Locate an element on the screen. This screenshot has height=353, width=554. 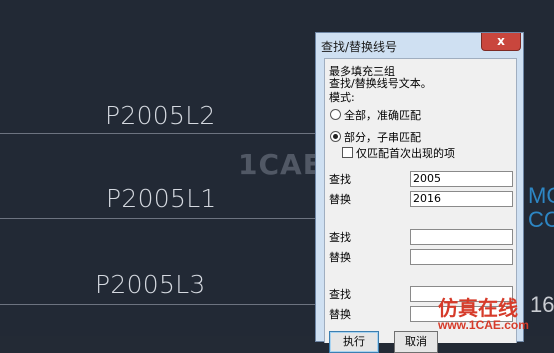
dialog-titlebar: 查找/替换线号 x is located at coordinates (419, 45).